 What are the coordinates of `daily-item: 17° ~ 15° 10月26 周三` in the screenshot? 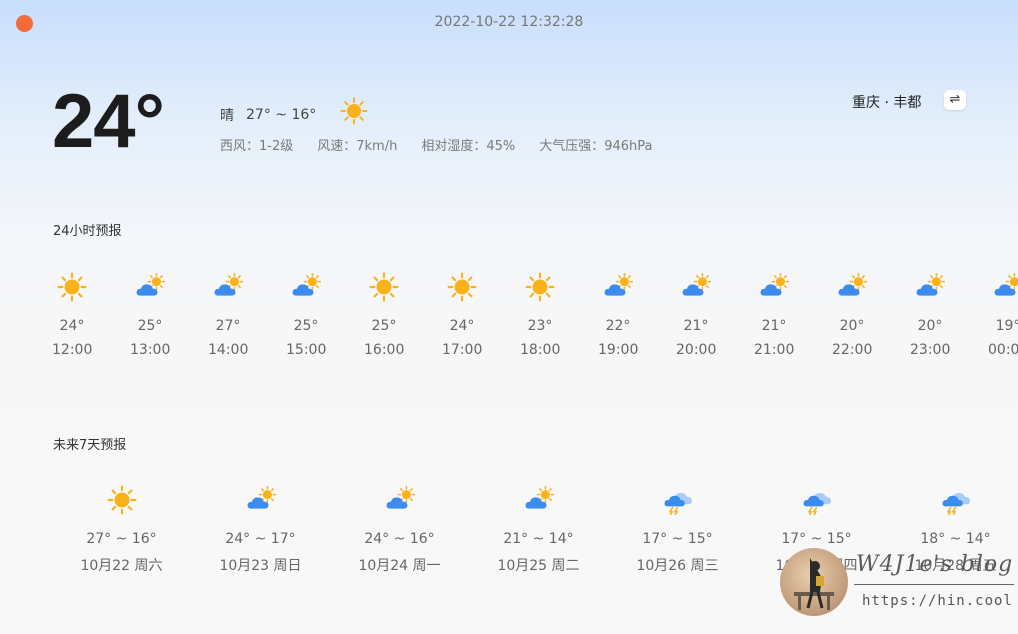 It's located at (677, 529).